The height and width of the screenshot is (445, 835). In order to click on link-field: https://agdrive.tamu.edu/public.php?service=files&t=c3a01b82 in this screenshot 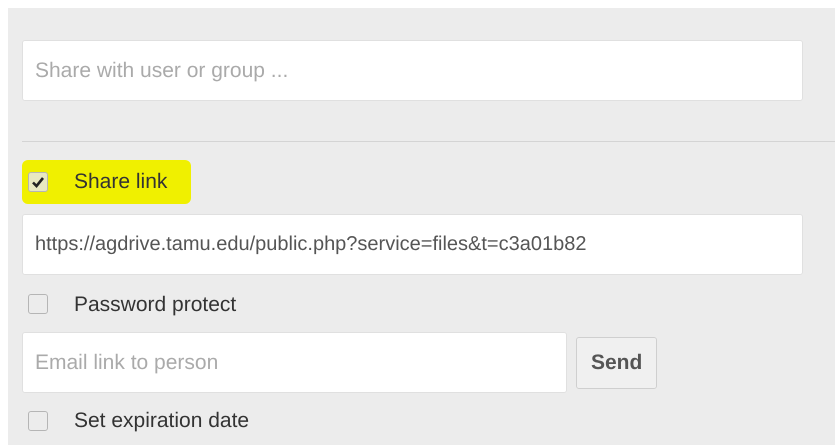, I will do `click(412, 244)`.